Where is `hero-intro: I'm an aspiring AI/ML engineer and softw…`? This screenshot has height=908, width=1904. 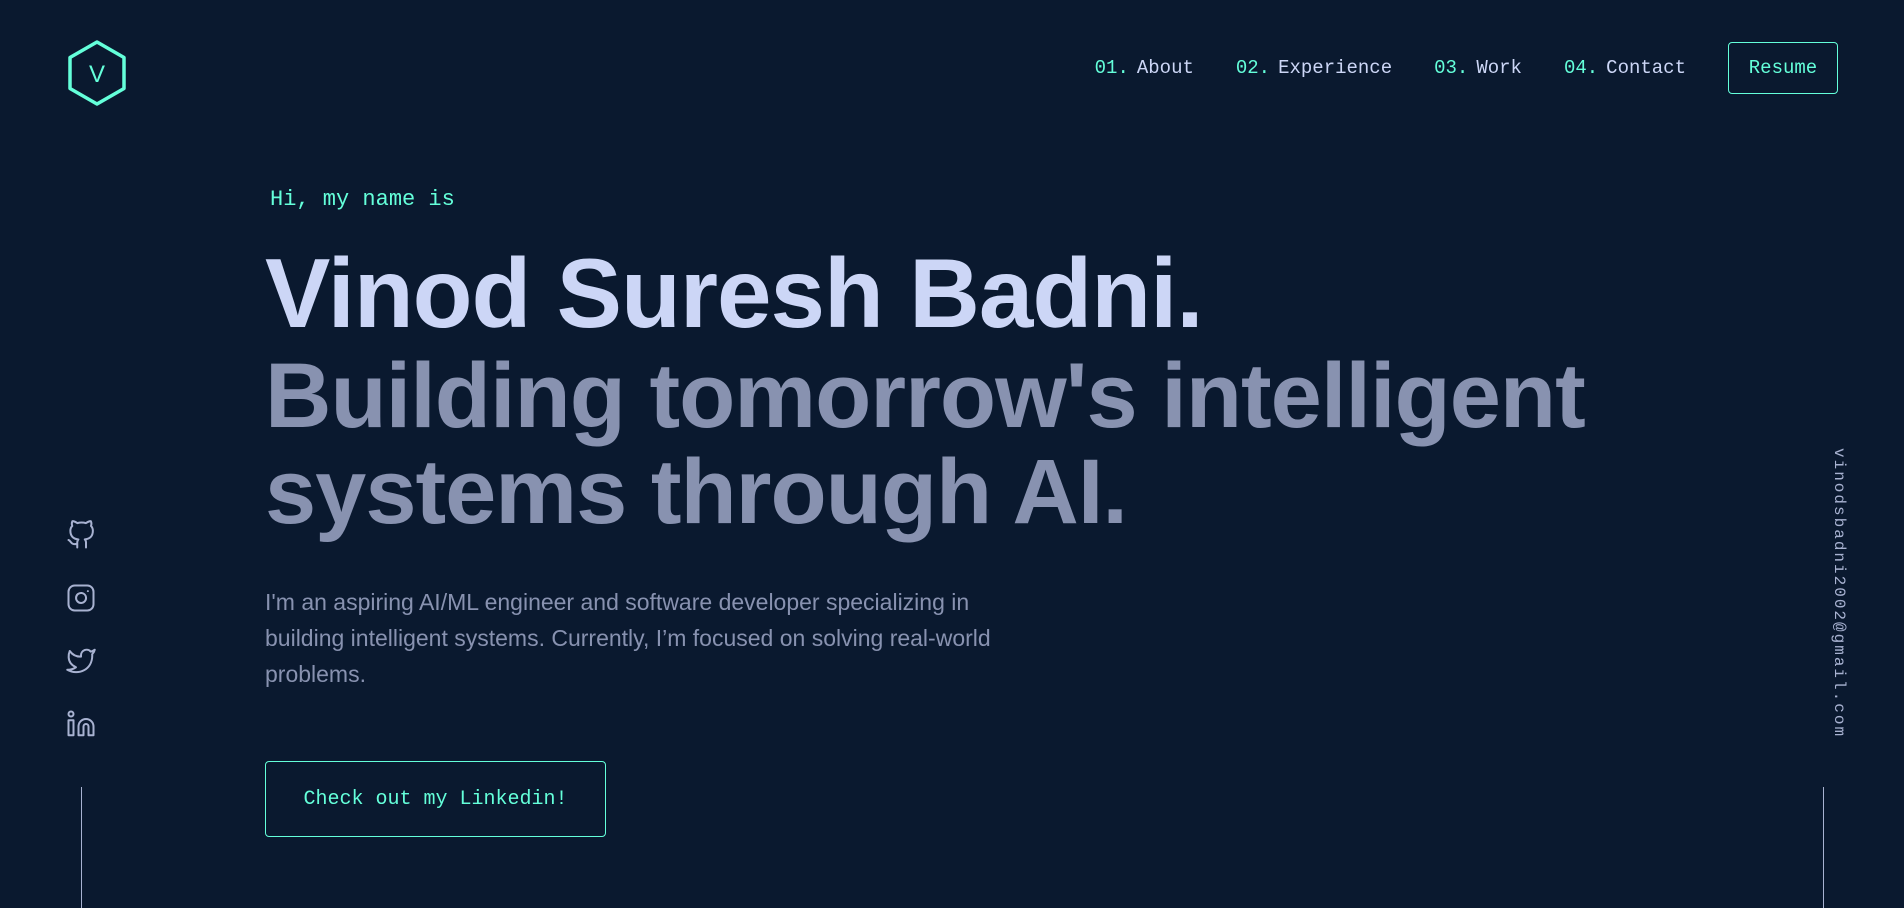
hero-intro: I'm an aspiring AI/ML engineer and softw… is located at coordinates (628, 638).